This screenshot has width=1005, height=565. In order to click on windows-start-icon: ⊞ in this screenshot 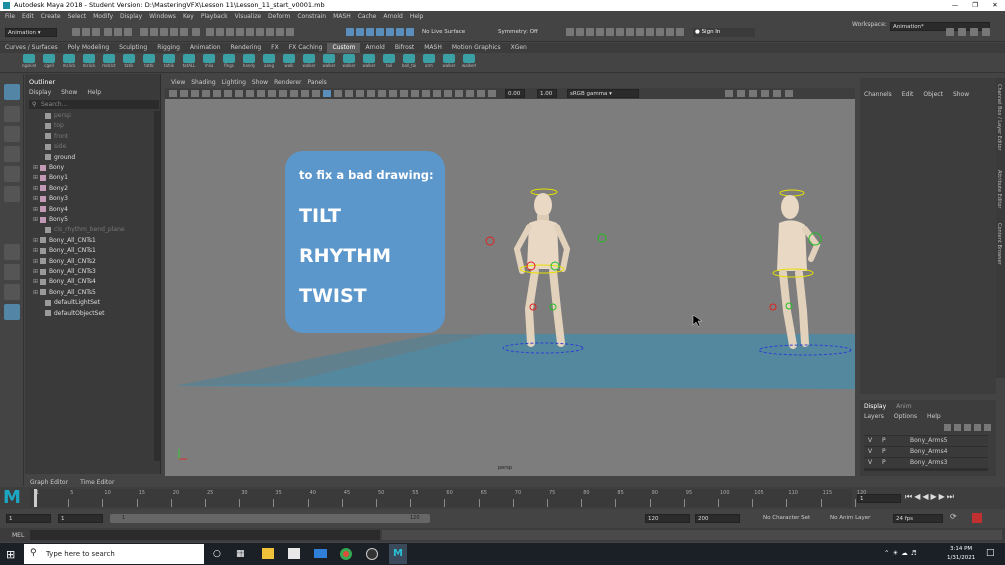, I will do `click(10, 554)`.